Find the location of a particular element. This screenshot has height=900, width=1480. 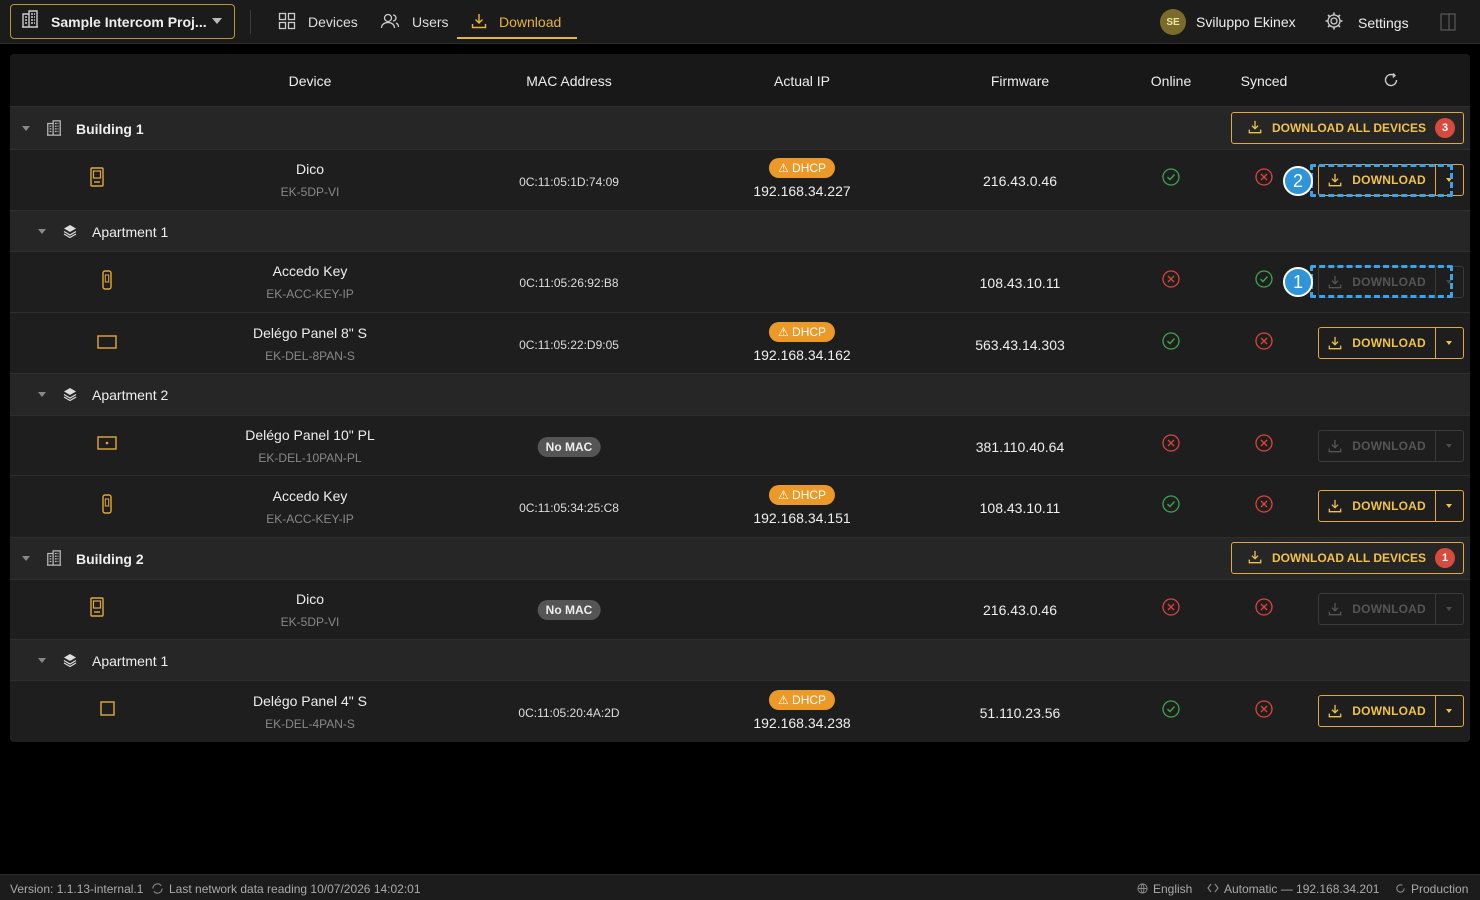

nav-download: Download is located at coordinates (517, 22).